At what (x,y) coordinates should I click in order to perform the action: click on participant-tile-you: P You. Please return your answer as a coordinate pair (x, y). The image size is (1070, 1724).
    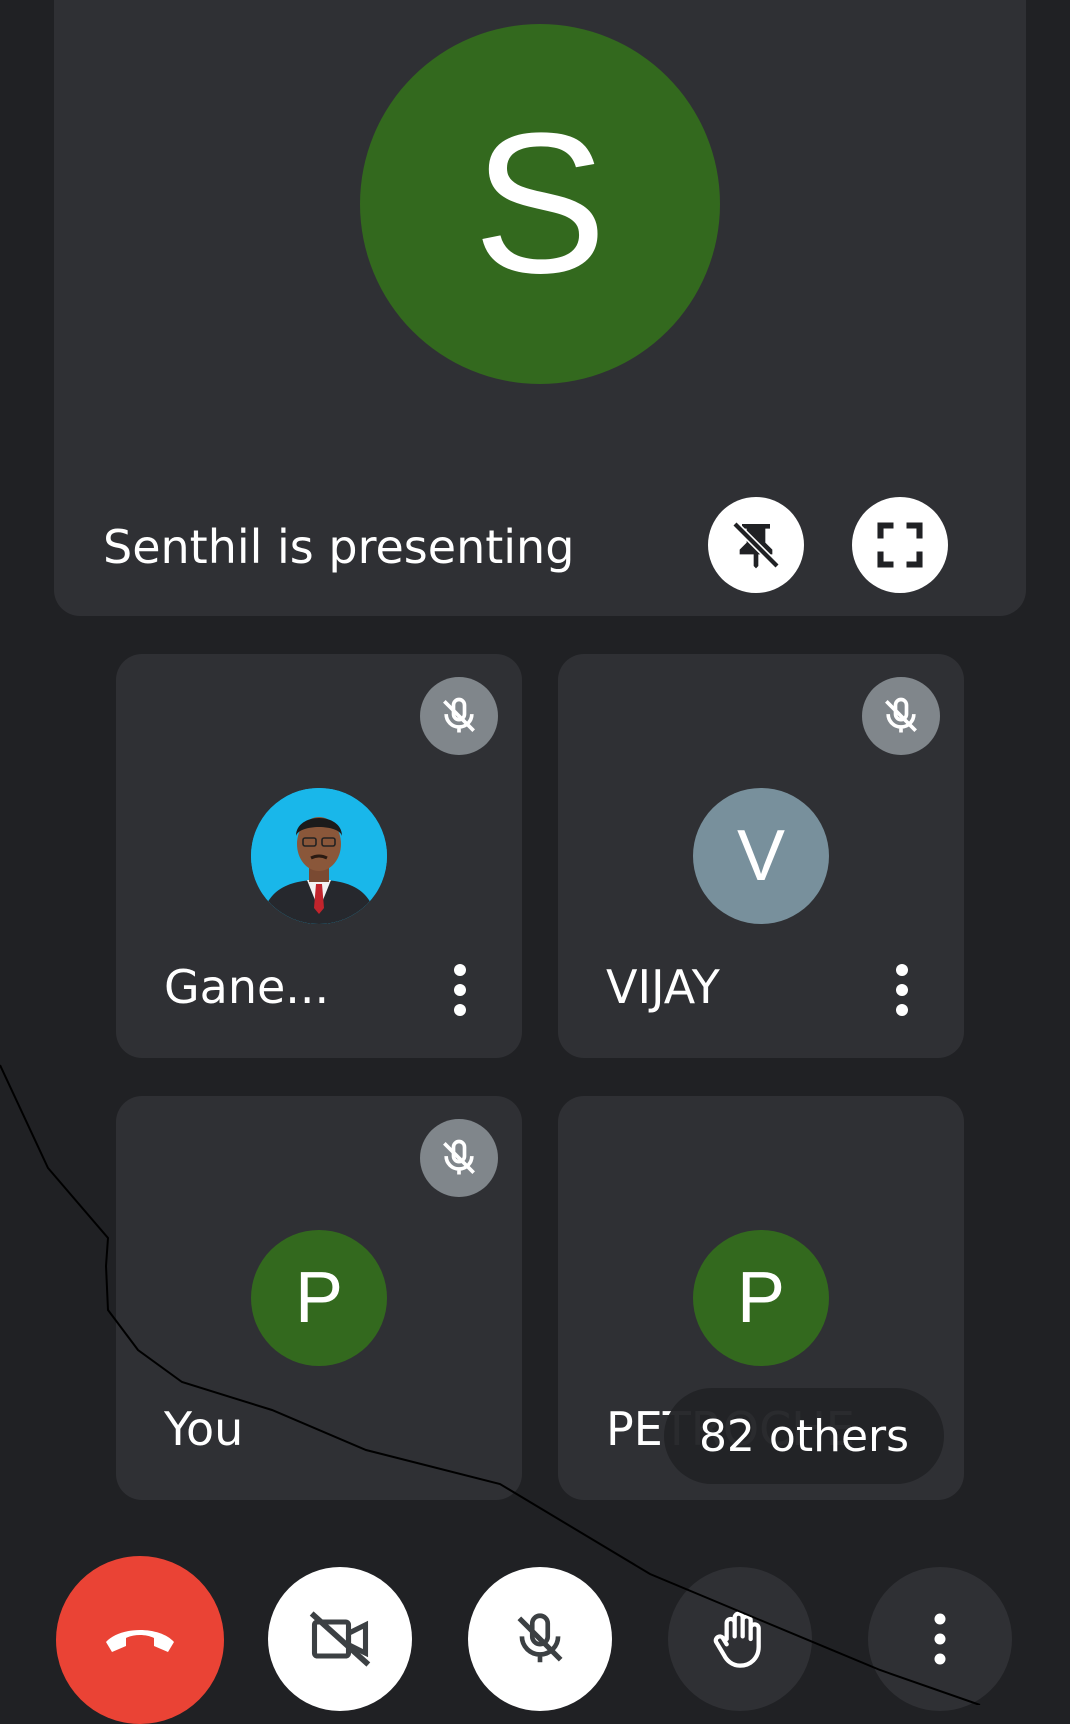
    Looking at the image, I should click on (319, 1298).